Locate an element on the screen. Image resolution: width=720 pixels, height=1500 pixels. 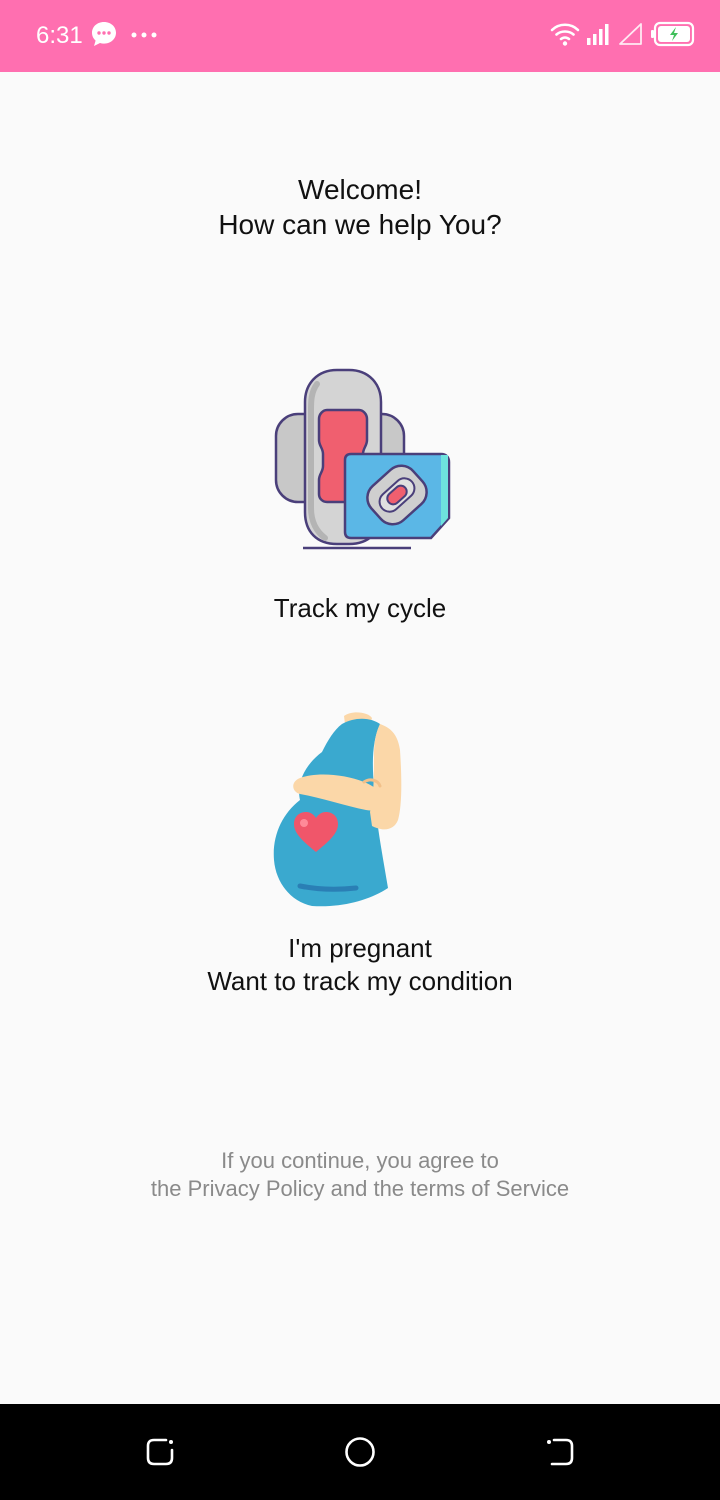
pregnant-label-line1: I'm pregnant is located at coordinates (360, 948).